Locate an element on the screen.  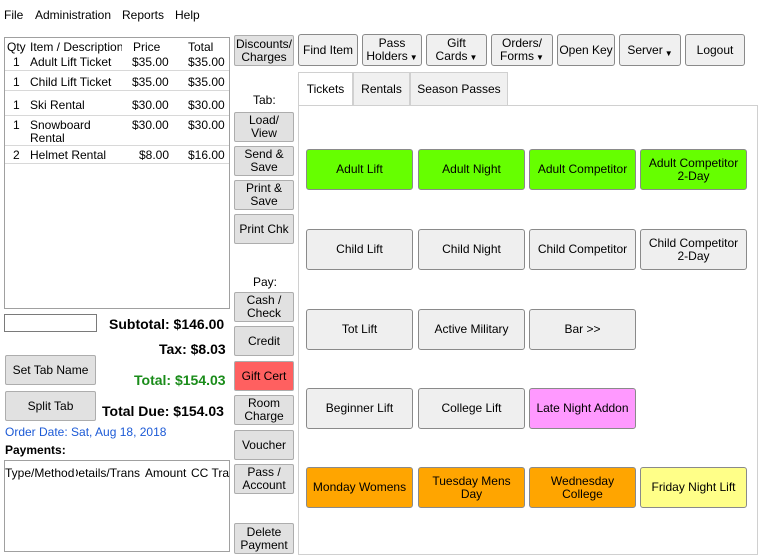
row-desc: Child Lift Ticket is located at coordinates (71, 82).